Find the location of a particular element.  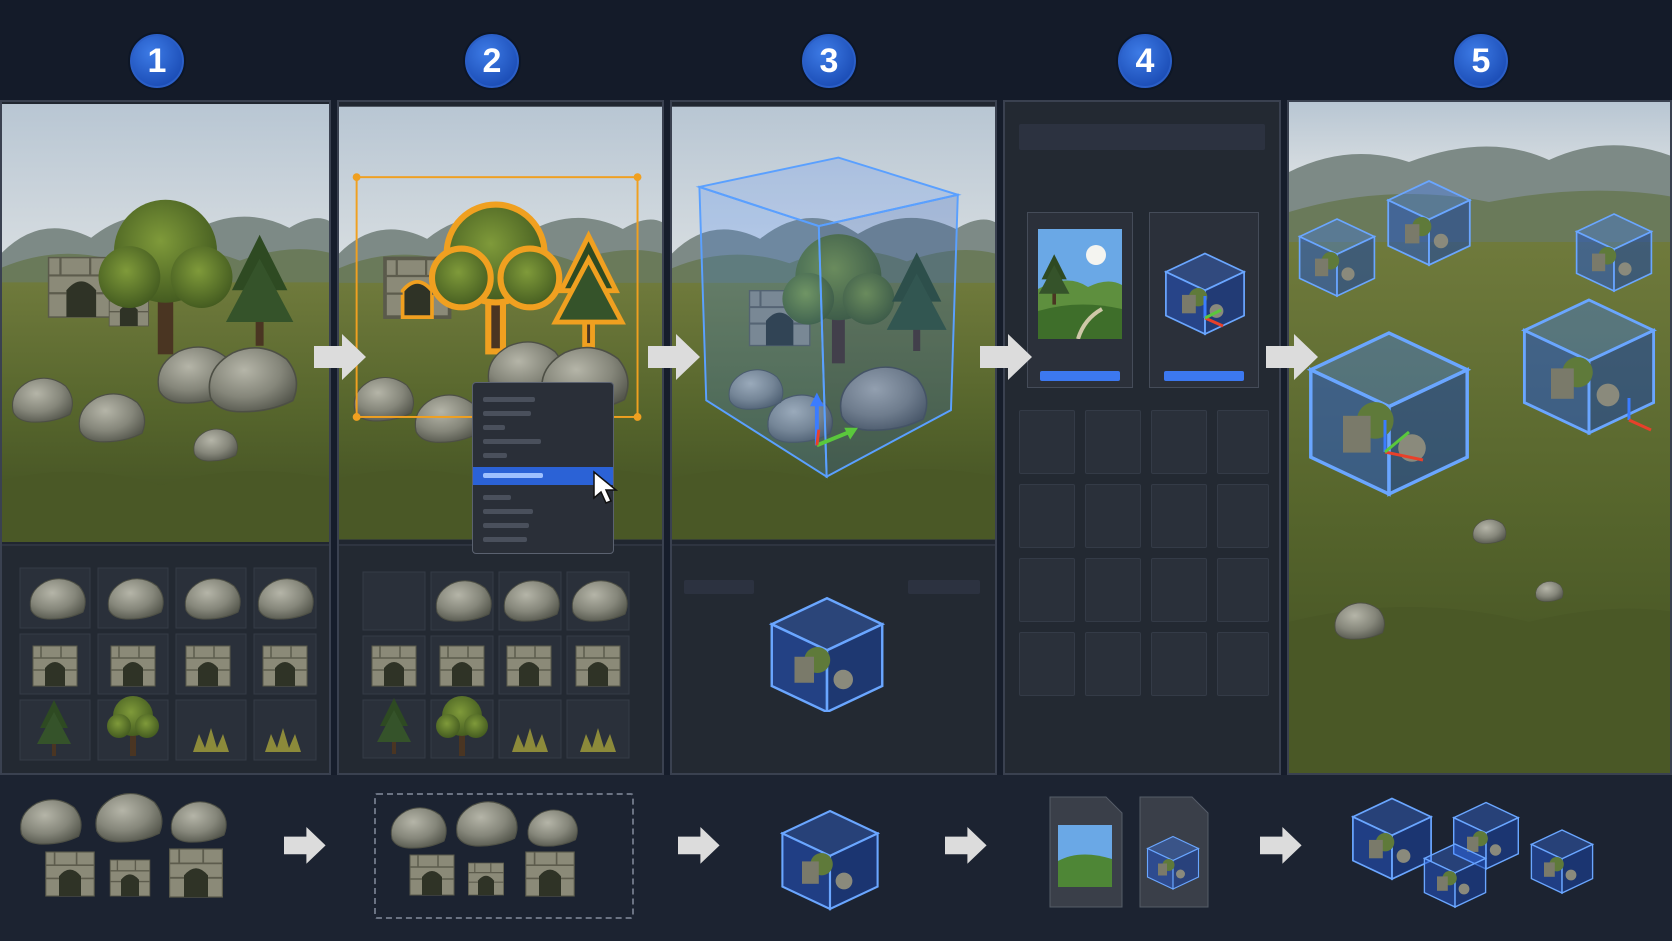

mouse-cursor-icon is located at coordinates (606, 487).